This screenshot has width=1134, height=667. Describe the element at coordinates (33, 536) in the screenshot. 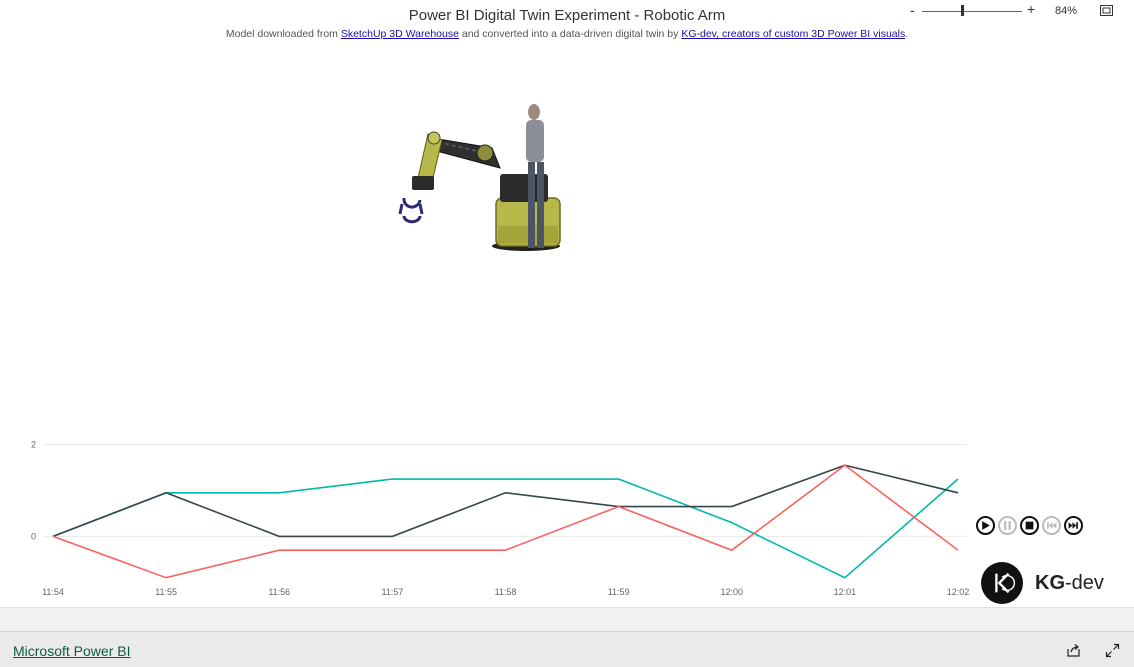

I see `y-tick-label: 0` at that location.